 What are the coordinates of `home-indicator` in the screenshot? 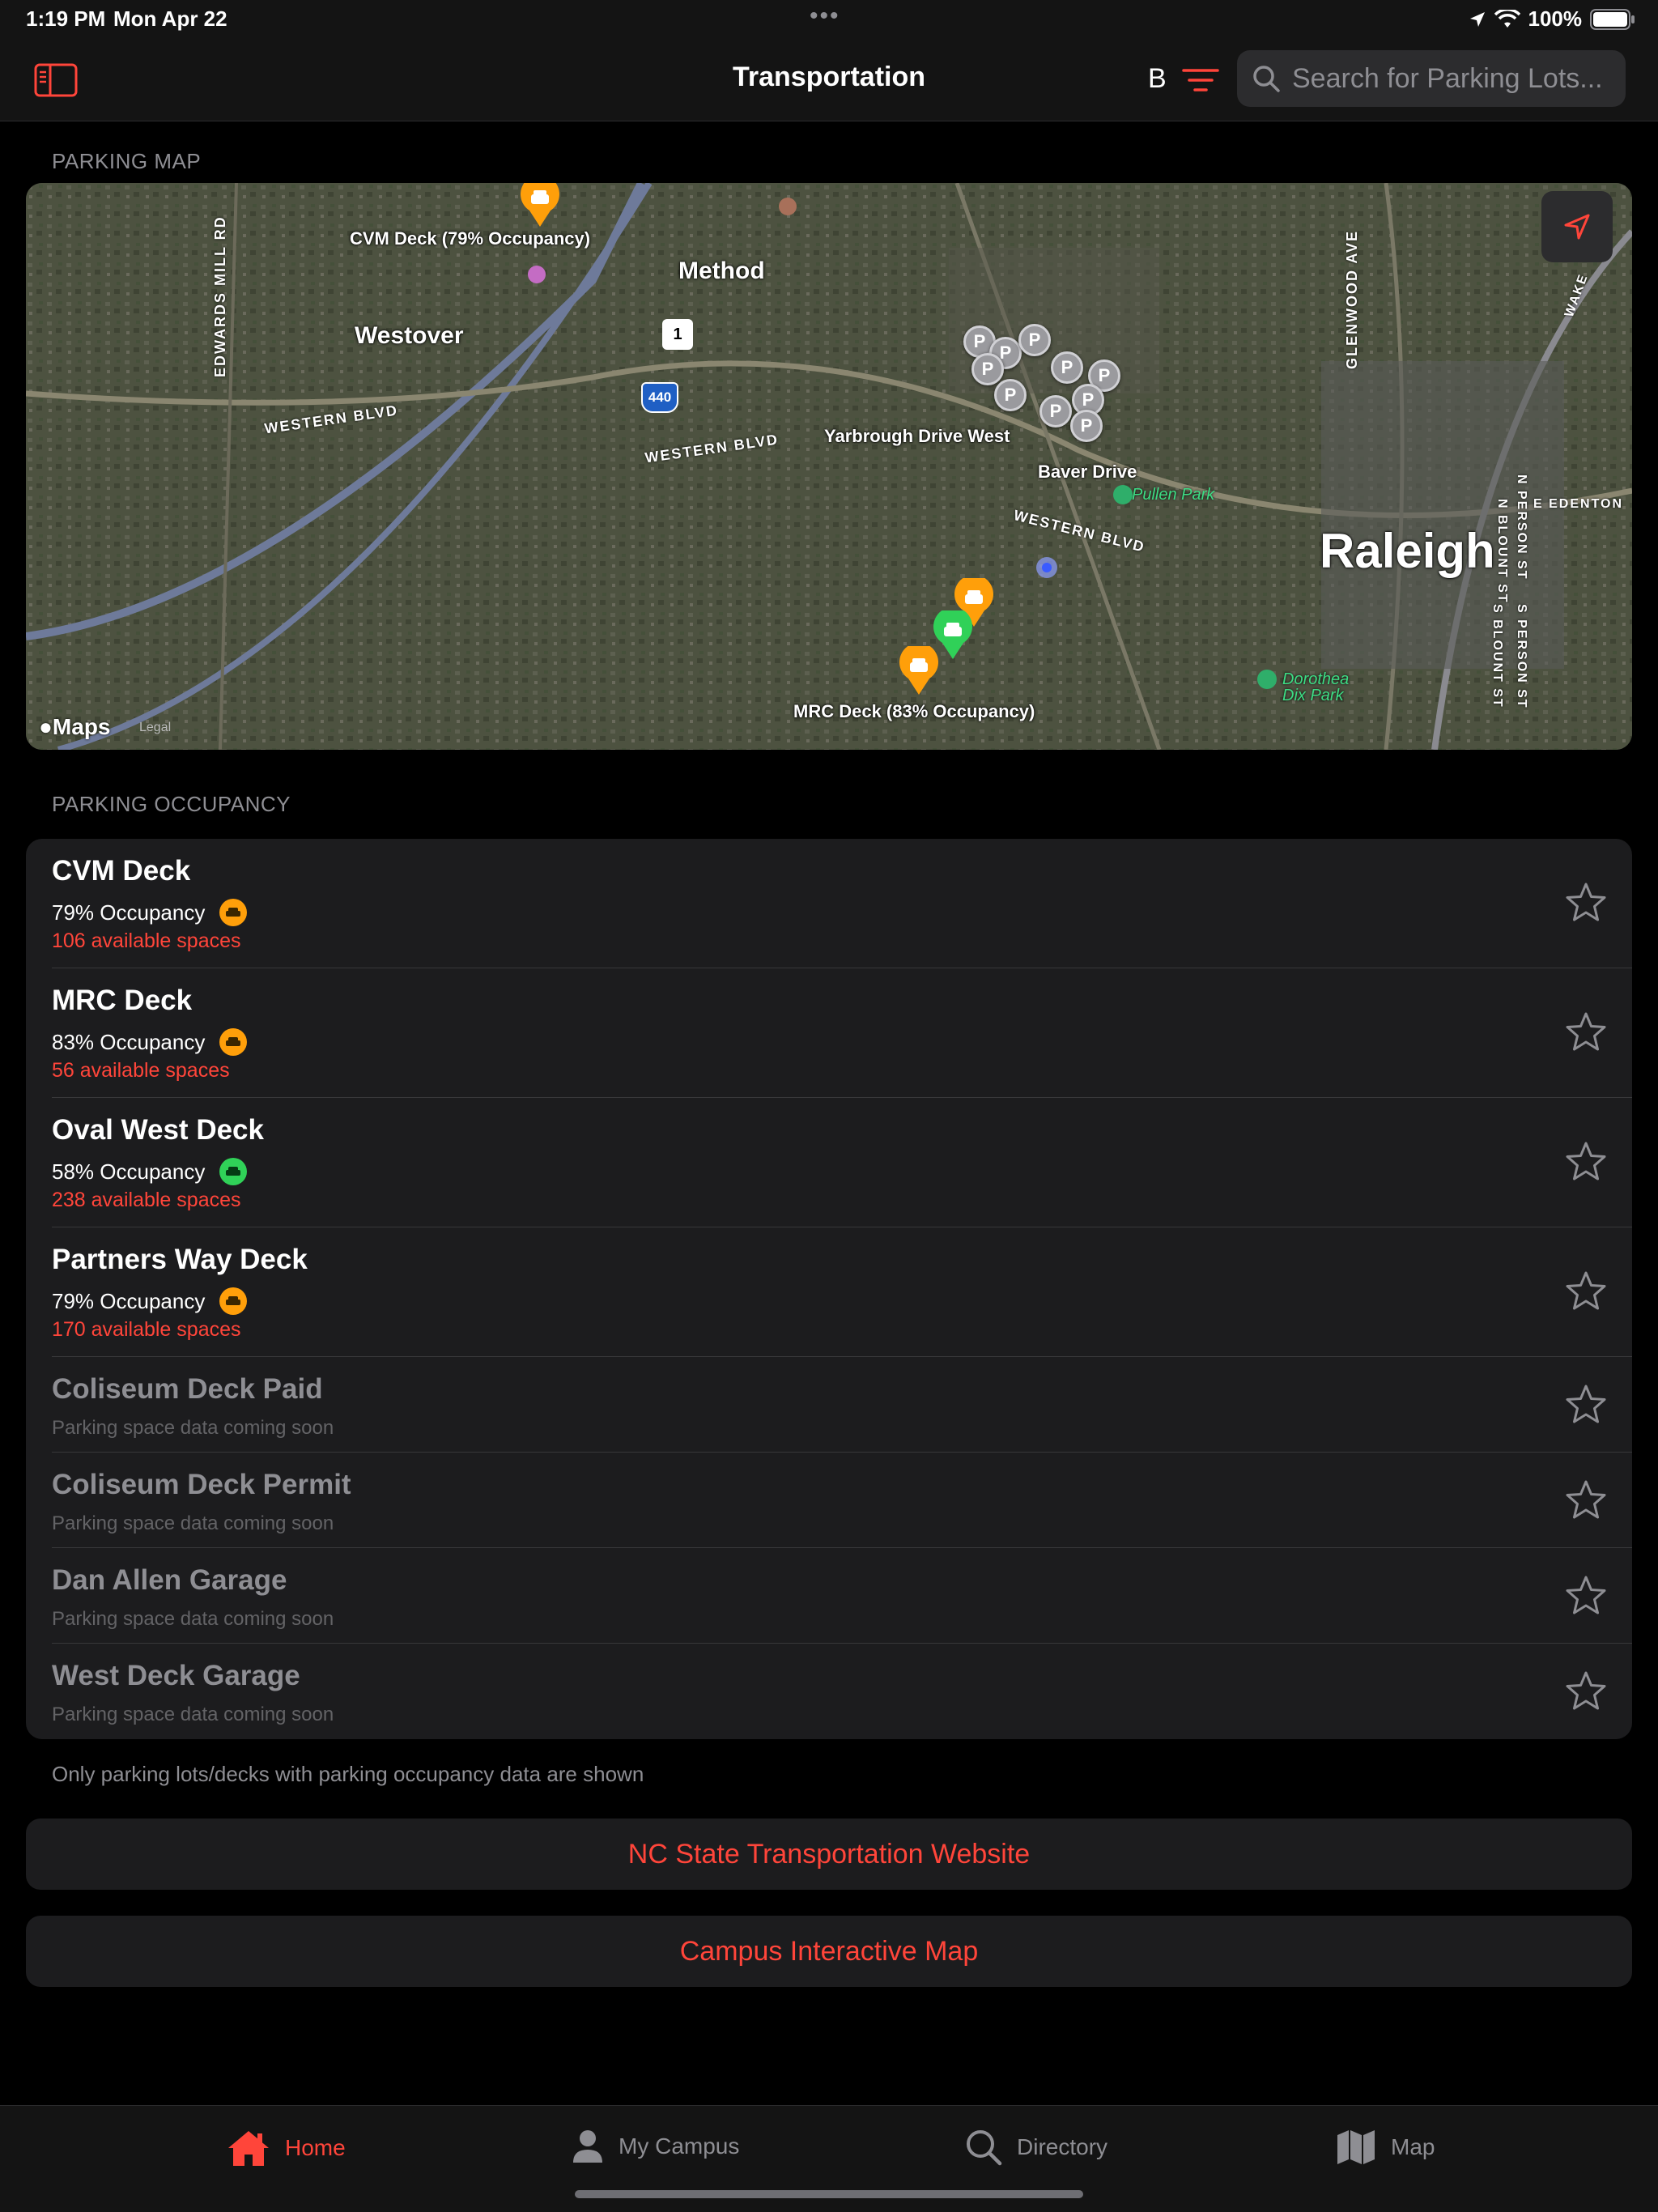 It's located at (829, 2194).